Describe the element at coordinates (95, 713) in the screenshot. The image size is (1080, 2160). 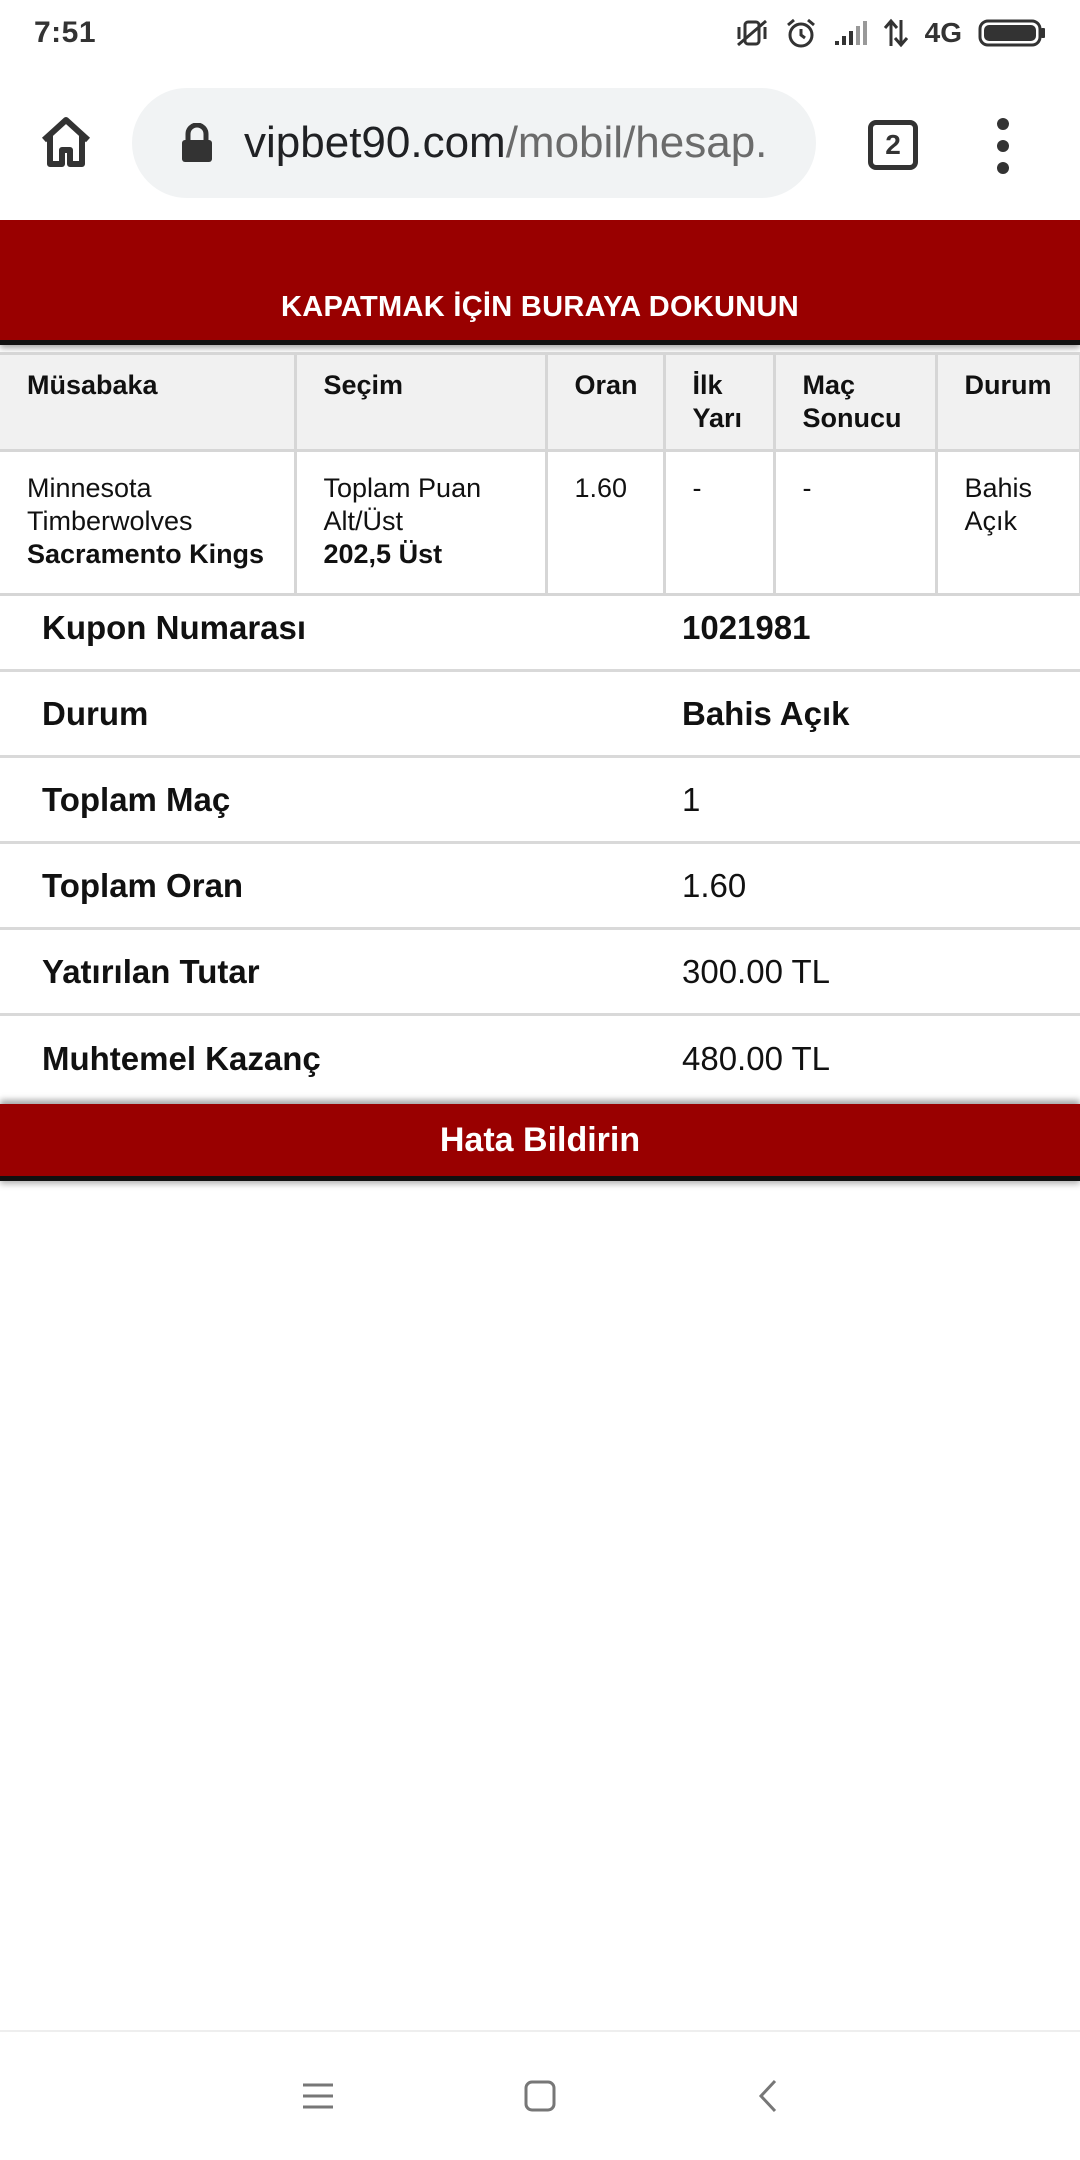
I see `status-label: Durum` at that location.